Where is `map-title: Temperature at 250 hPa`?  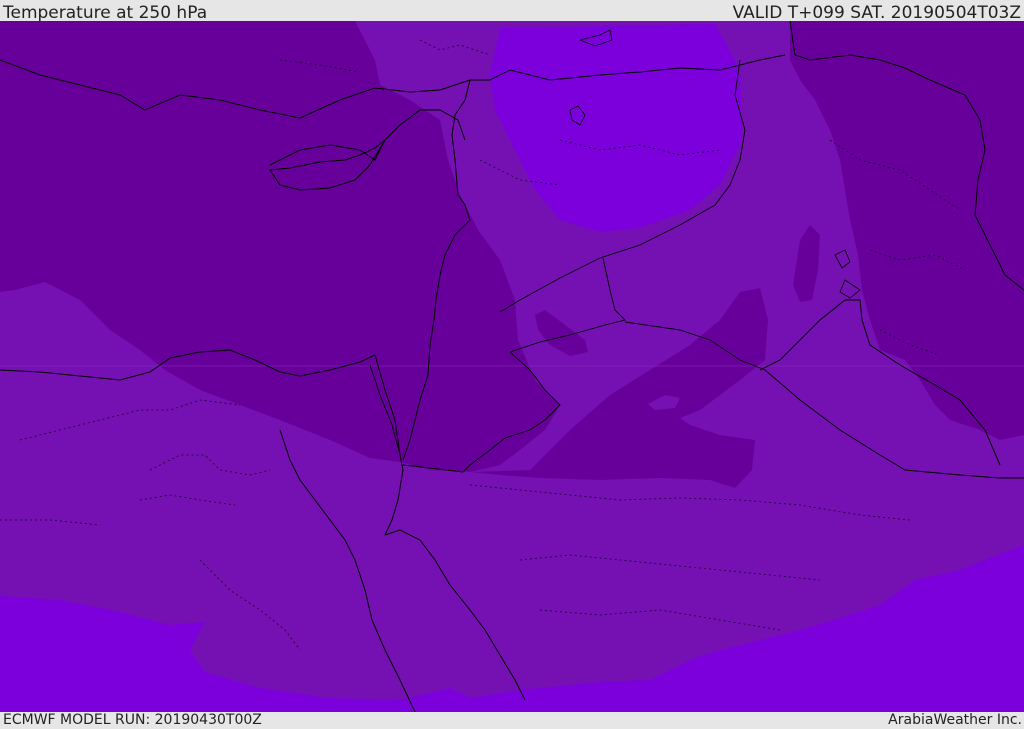 map-title: Temperature at 250 hPa is located at coordinates (105, 13).